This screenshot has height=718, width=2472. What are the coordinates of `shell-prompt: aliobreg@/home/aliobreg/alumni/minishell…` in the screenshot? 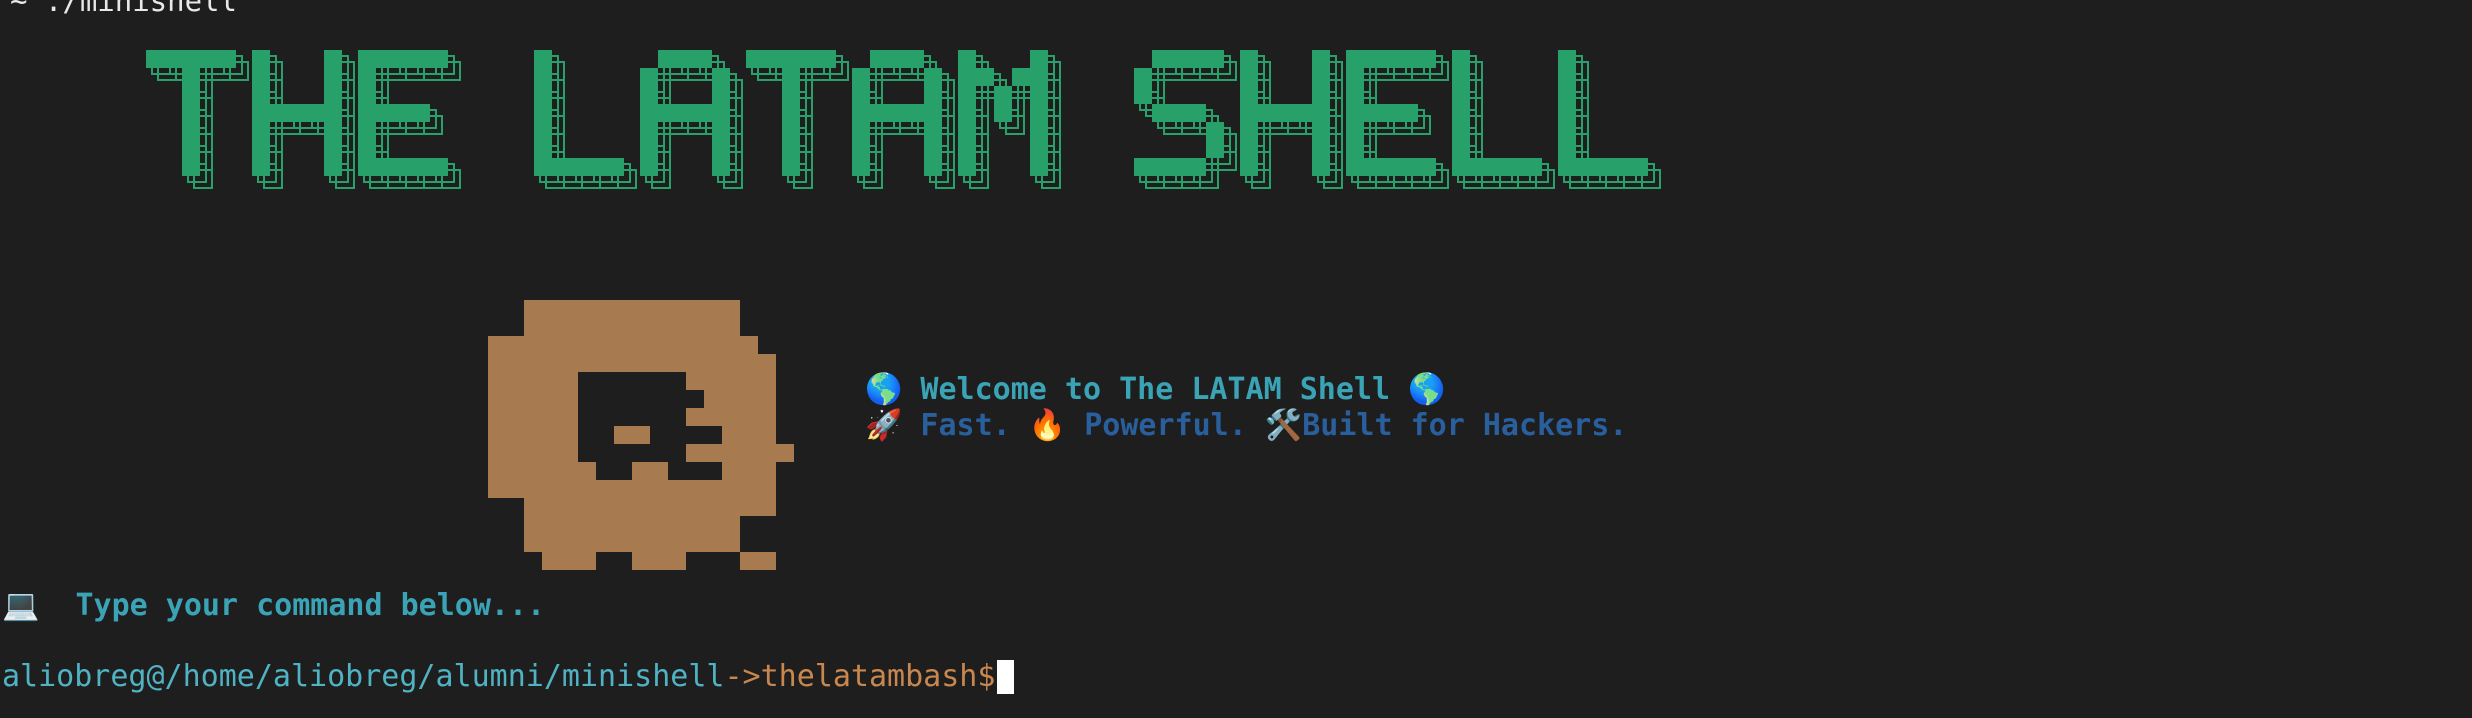 It's located at (508, 676).